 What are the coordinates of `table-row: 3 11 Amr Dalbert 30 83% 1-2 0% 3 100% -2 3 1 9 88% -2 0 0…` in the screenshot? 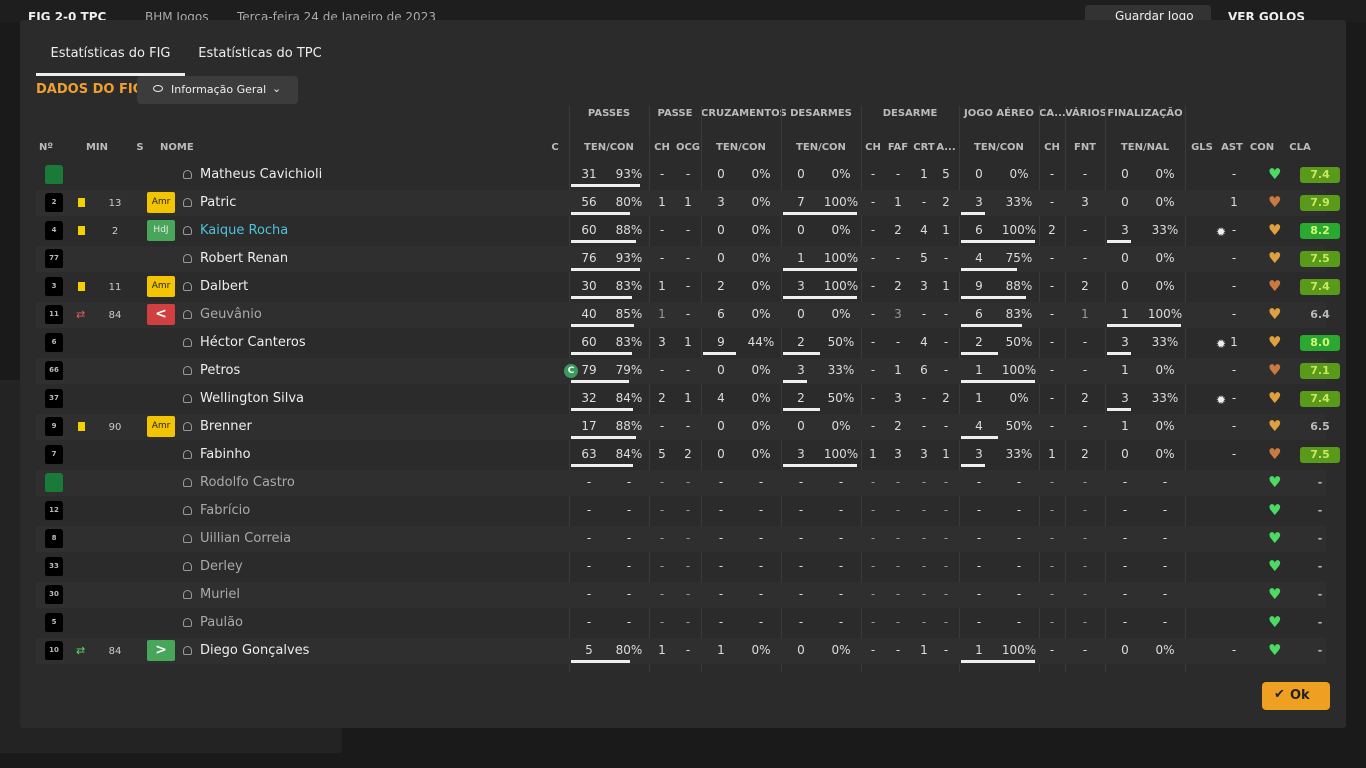 It's located at (688, 287).